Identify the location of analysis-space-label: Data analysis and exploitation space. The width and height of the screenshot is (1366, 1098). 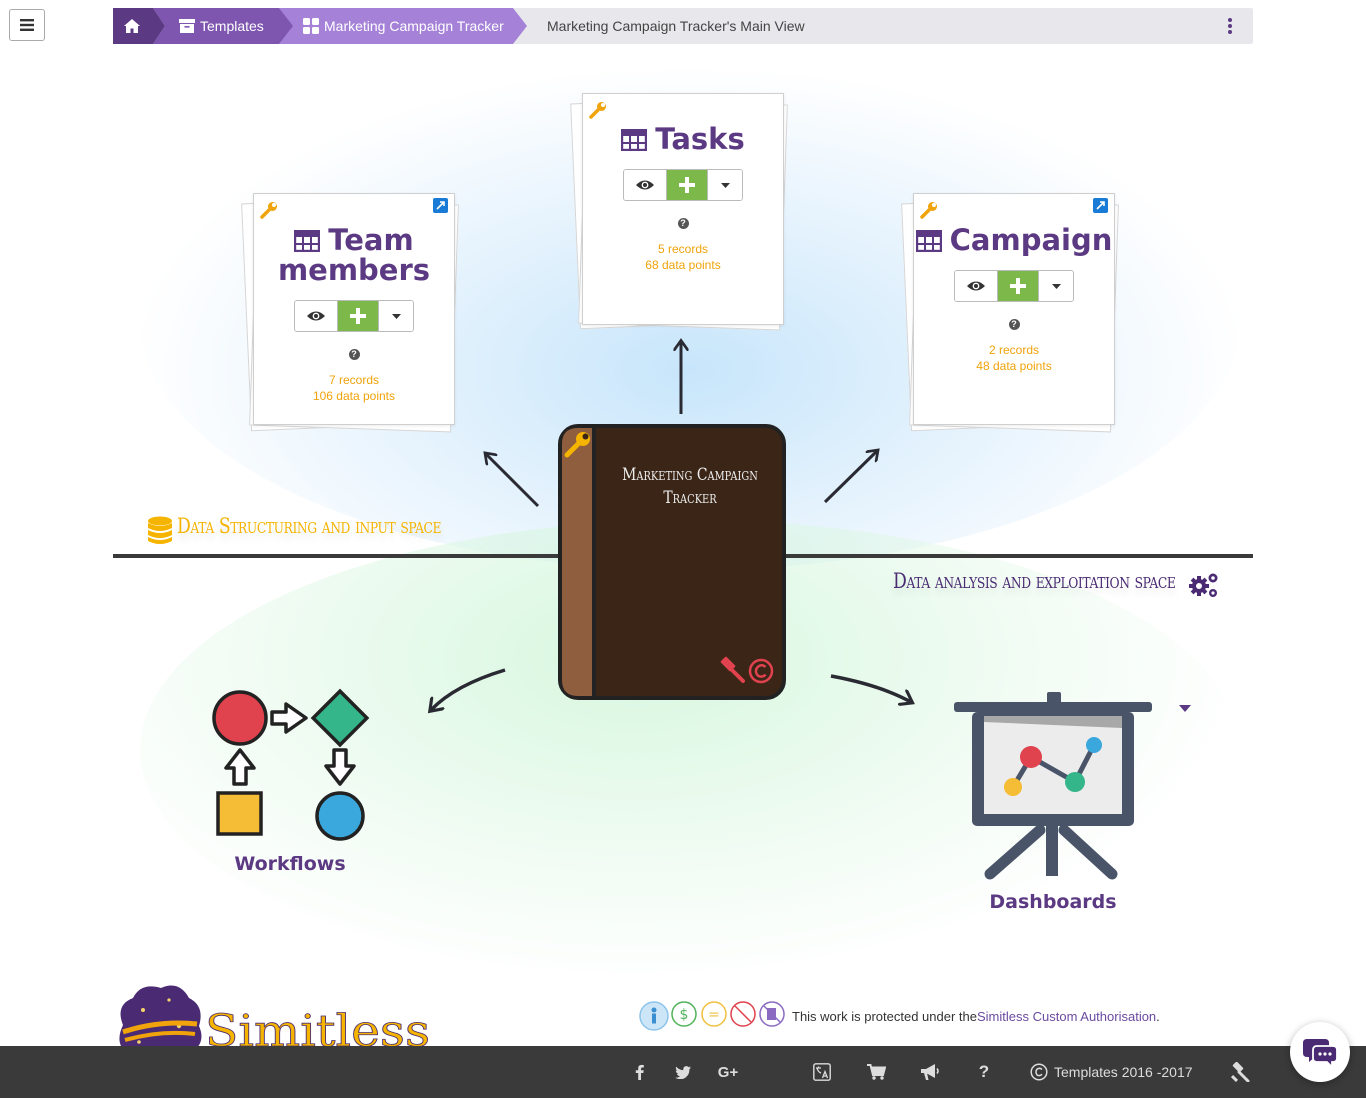
(1034, 581).